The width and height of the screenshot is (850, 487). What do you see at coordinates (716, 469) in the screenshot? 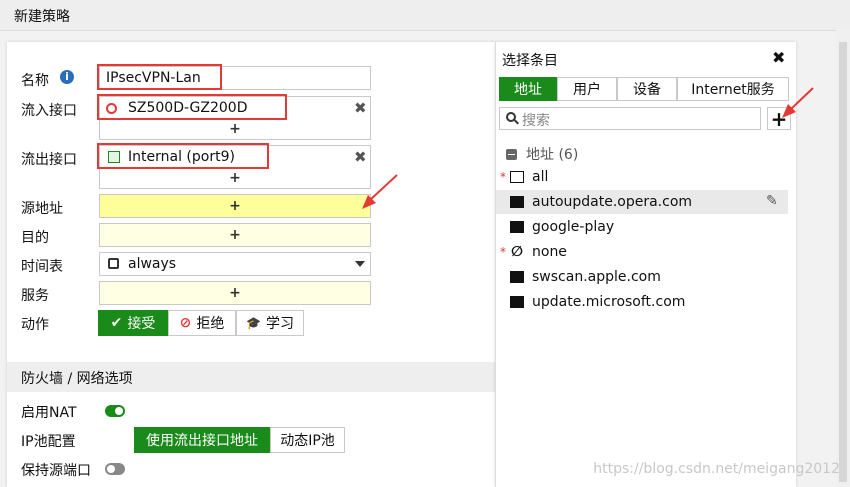
I see `watermark: https://blog.csdn.net/meigang2012` at bounding box center [716, 469].